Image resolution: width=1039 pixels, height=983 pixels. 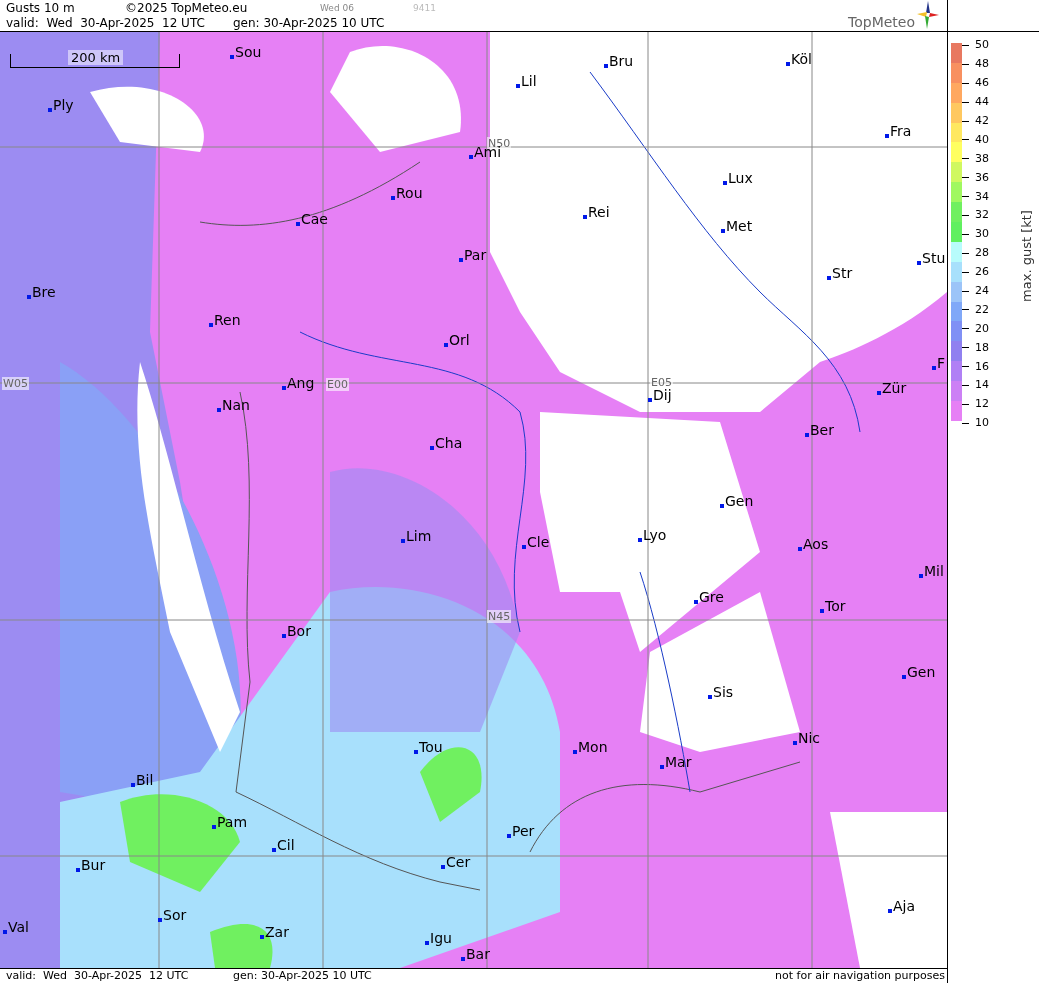 I want to click on city-label: F, so click(x=941, y=363).